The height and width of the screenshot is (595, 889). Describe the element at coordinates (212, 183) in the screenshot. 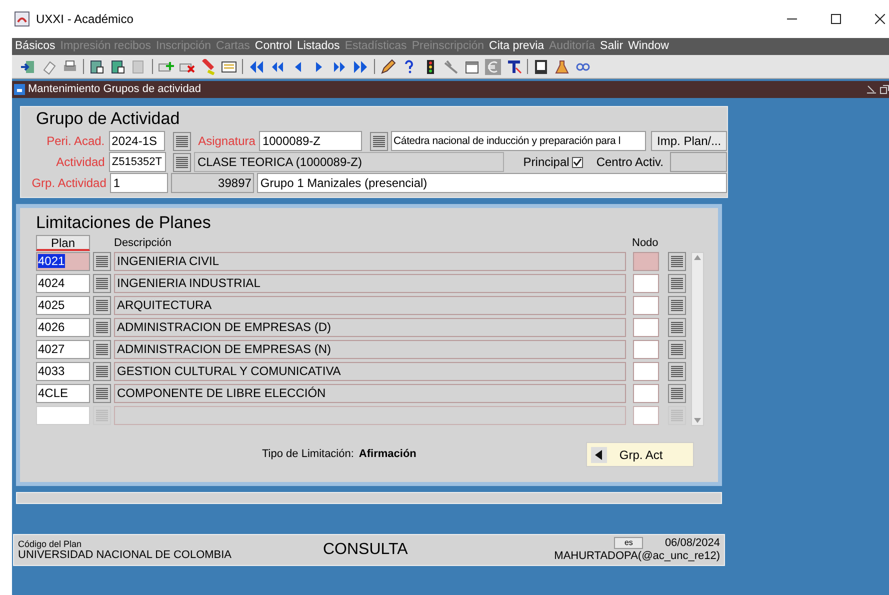

I see `text-field: 39897` at that location.